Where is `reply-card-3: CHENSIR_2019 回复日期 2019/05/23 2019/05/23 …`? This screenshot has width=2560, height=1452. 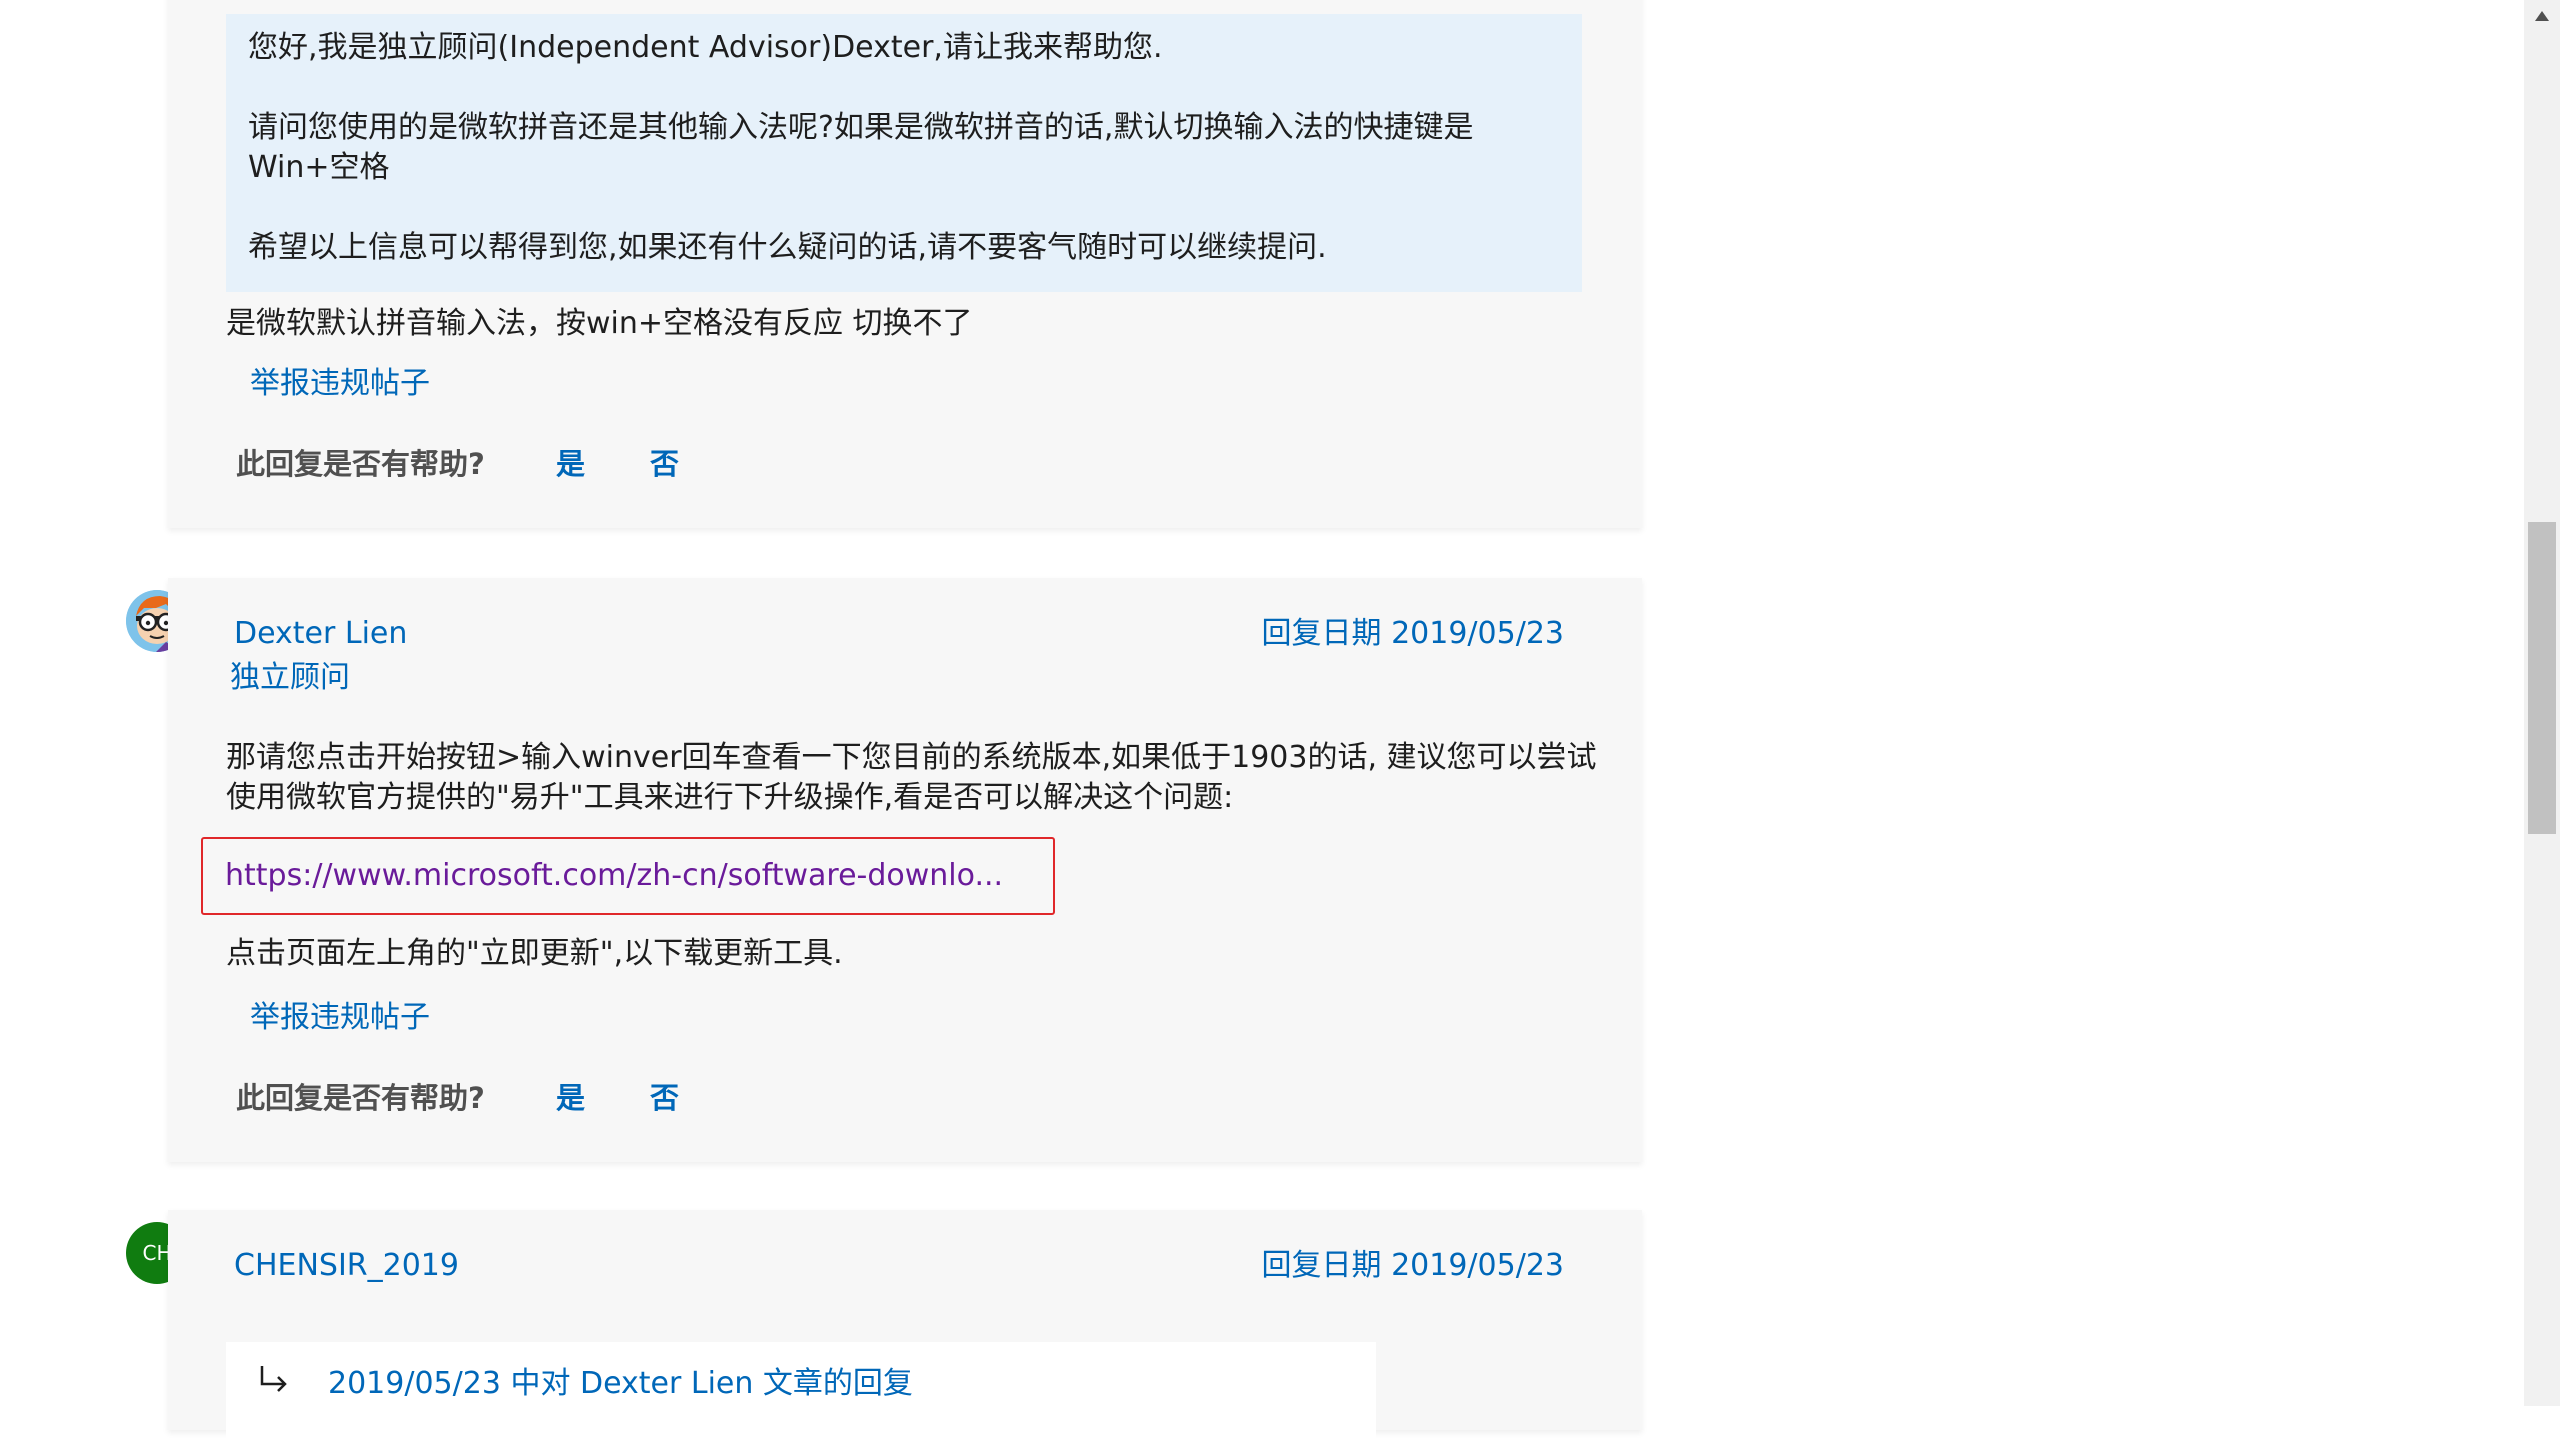
reply-card-3: CHENSIR_2019 回复日期 2019/05/23 2019/05/23 … is located at coordinates (905, 1331).